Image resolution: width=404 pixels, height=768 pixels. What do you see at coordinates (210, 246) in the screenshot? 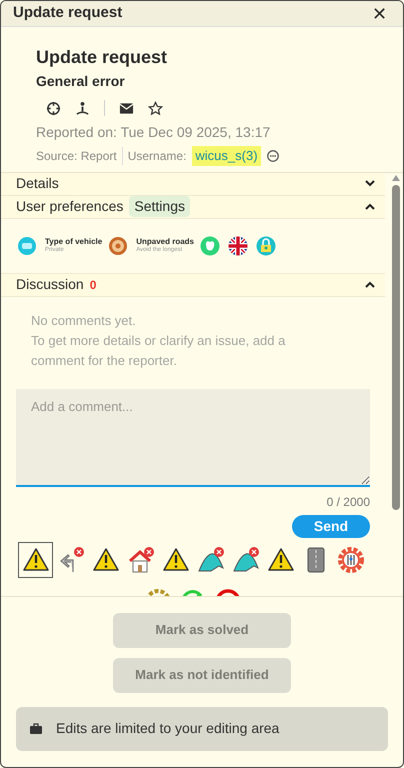
I see `apple-icon` at bounding box center [210, 246].